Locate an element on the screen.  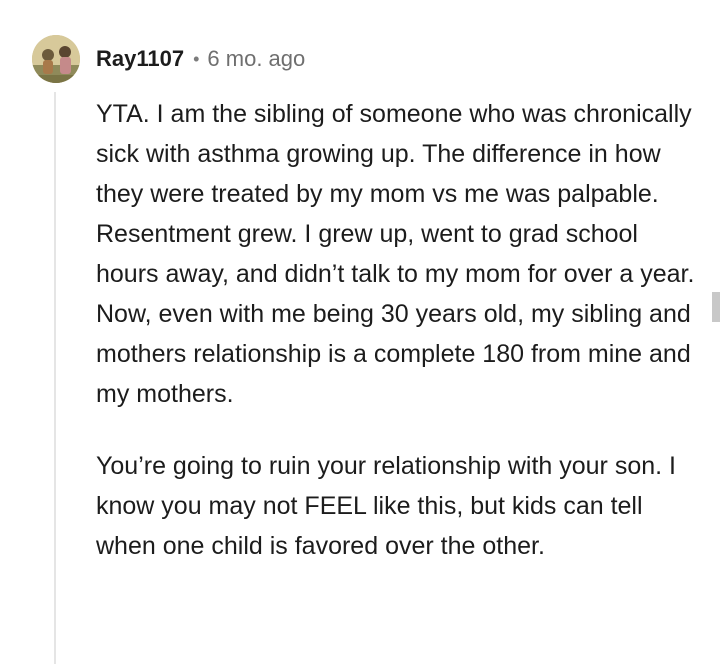
comment-meta: Ray1107 • 6 mo. ago is located at coordinates (200, 59).